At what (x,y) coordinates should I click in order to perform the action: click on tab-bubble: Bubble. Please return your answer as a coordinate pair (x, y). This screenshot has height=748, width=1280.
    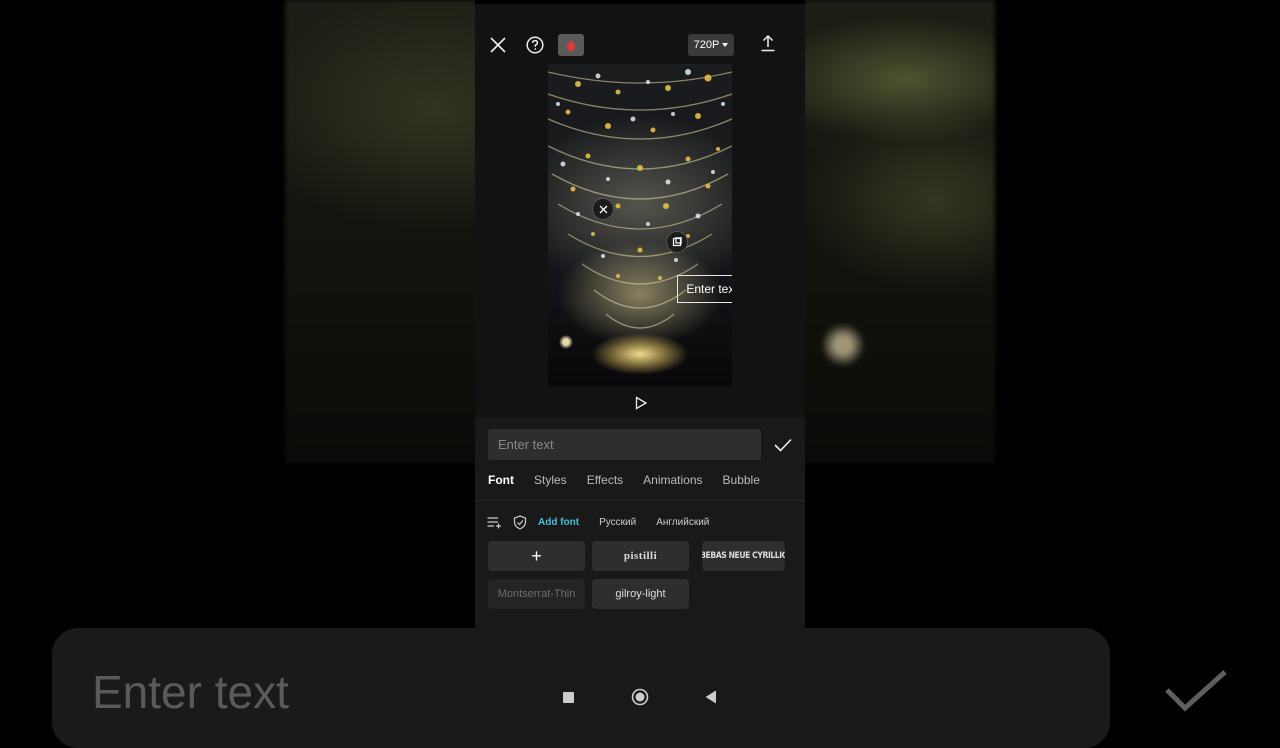
    Looking at the image, I should click on (741, 481).